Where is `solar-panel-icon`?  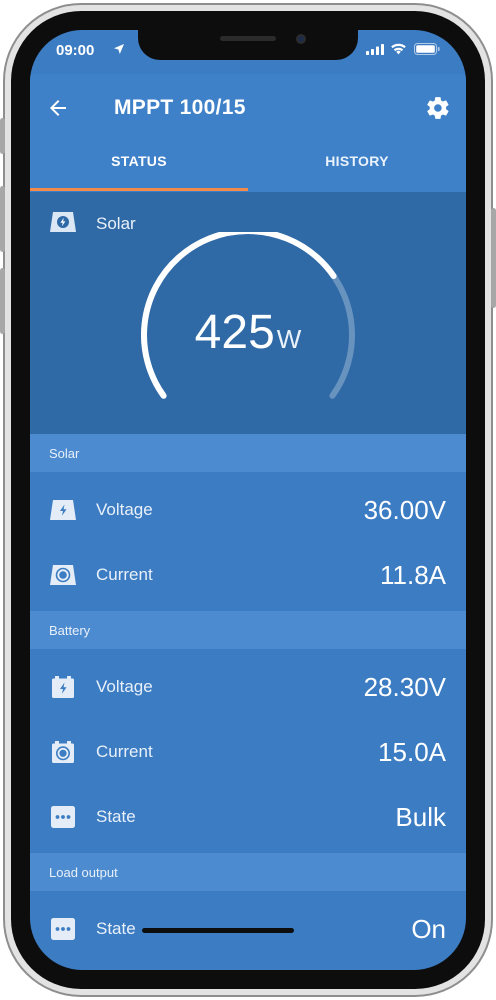
solar-panel-icon is located at coordinates (63, 222).